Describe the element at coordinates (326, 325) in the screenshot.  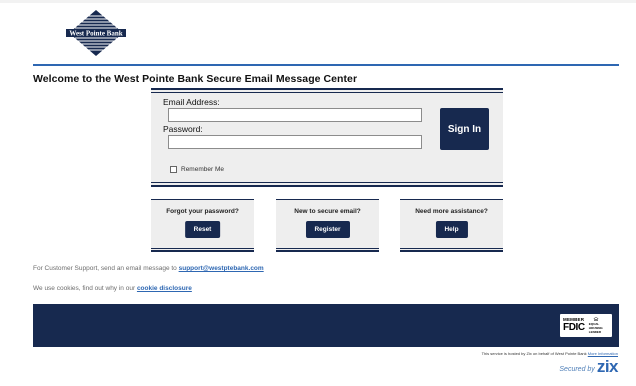
I see `footer-band: MEMBER FDIC EQUAL HOUSING LENDER` at that location.